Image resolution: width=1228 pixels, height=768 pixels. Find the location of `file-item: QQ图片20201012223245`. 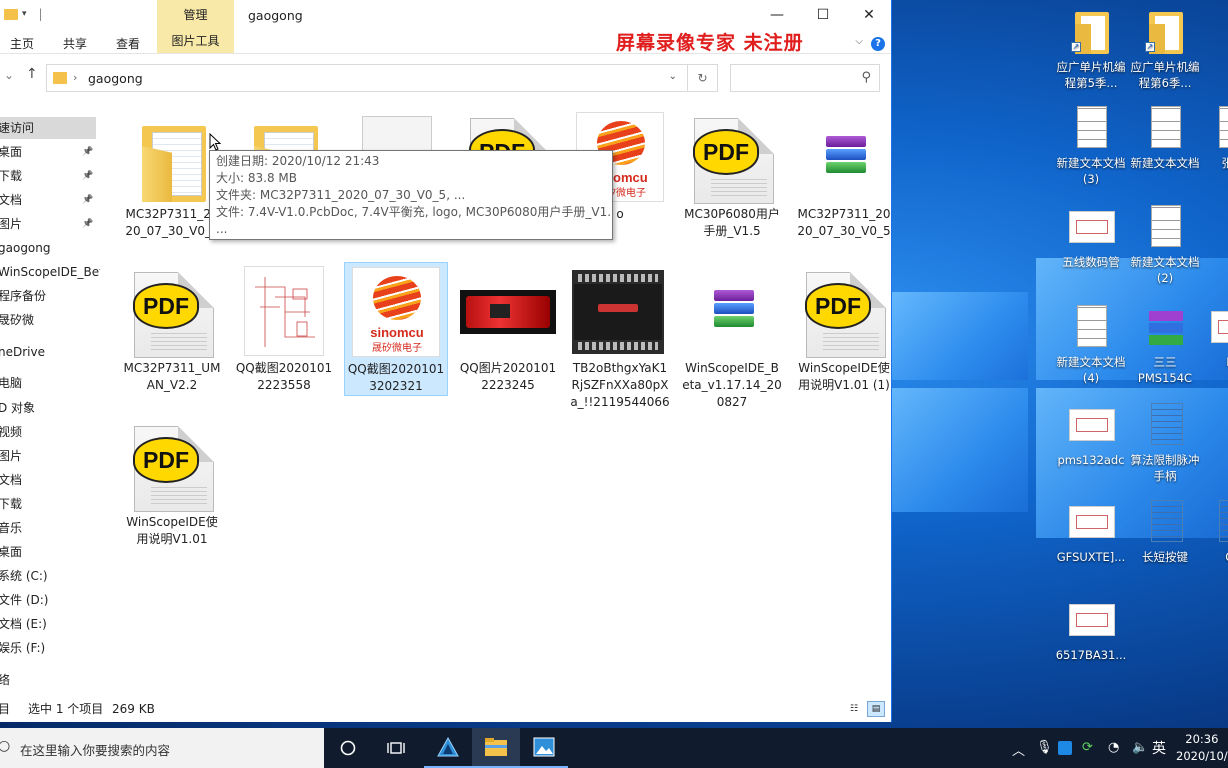

file-item: QQ图片20201012223245 is located at coordinates (508, 328).